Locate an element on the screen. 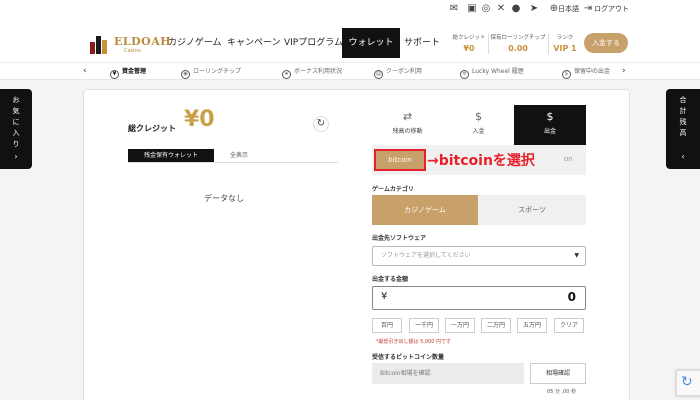 The width and height of the screenshot is (700, 400). select-bitcoin-annotation: →bitcoinを選択 is located at coordinates (481, 161).